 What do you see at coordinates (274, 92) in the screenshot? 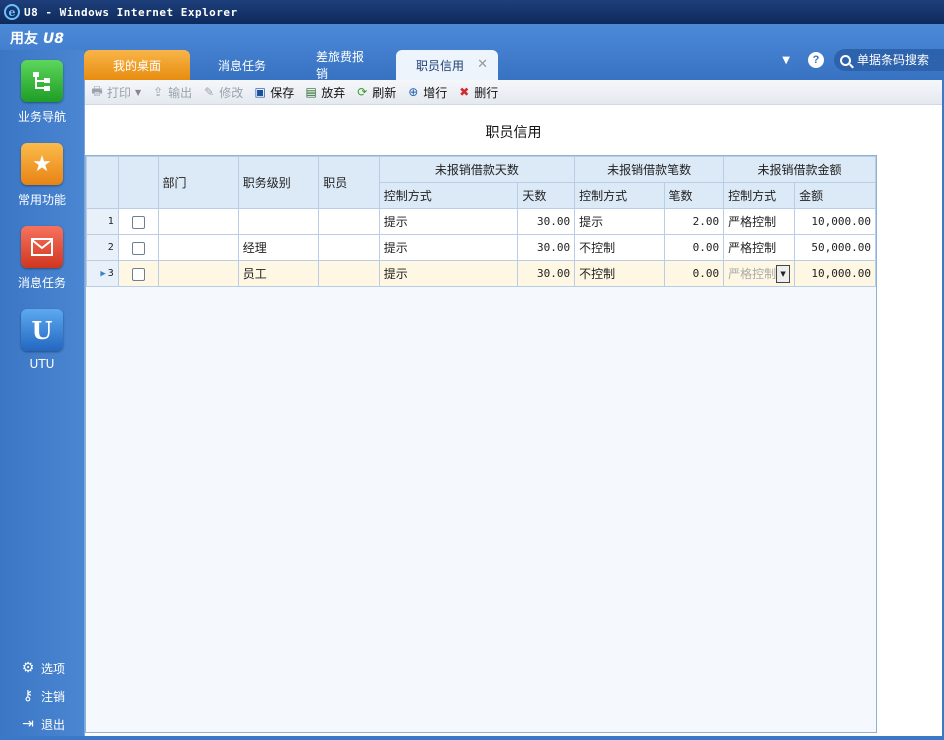
I see `save-button: ▣ 保存` at bounding box center [274, 92].